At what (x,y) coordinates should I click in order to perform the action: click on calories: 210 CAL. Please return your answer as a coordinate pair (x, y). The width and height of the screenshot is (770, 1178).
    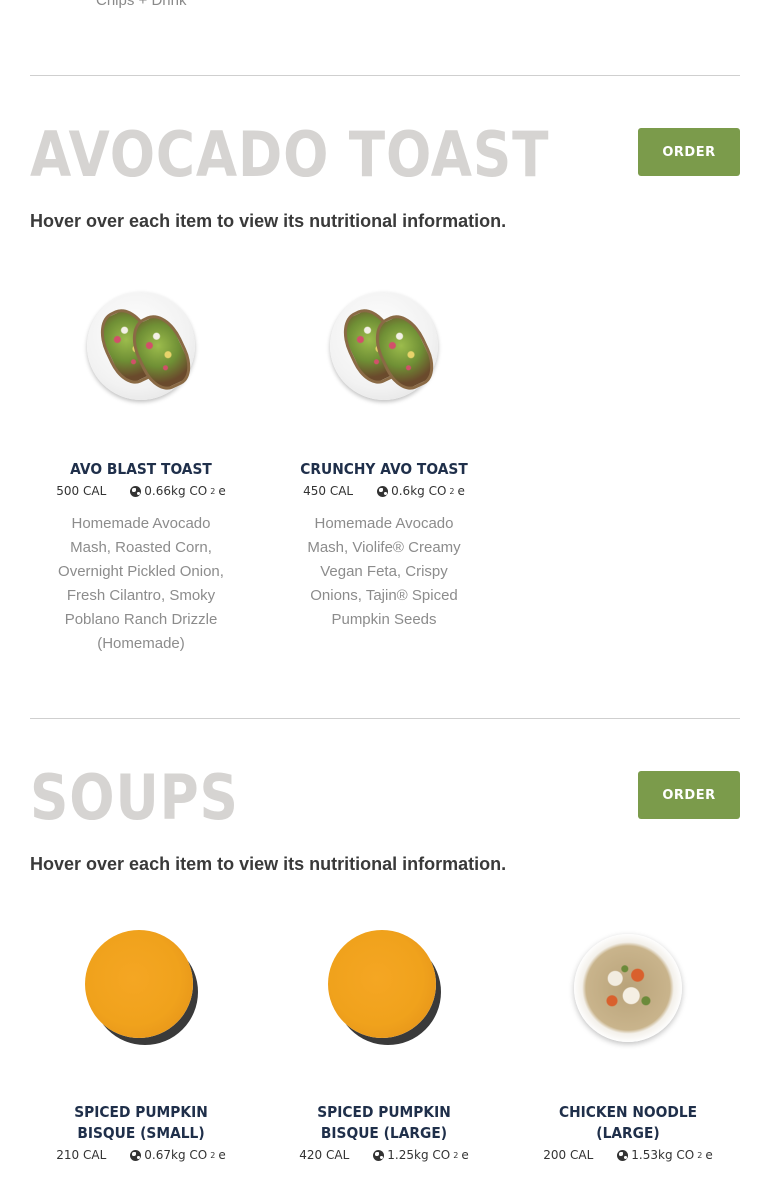
    Looking at the image, I should click on (81, 1155).